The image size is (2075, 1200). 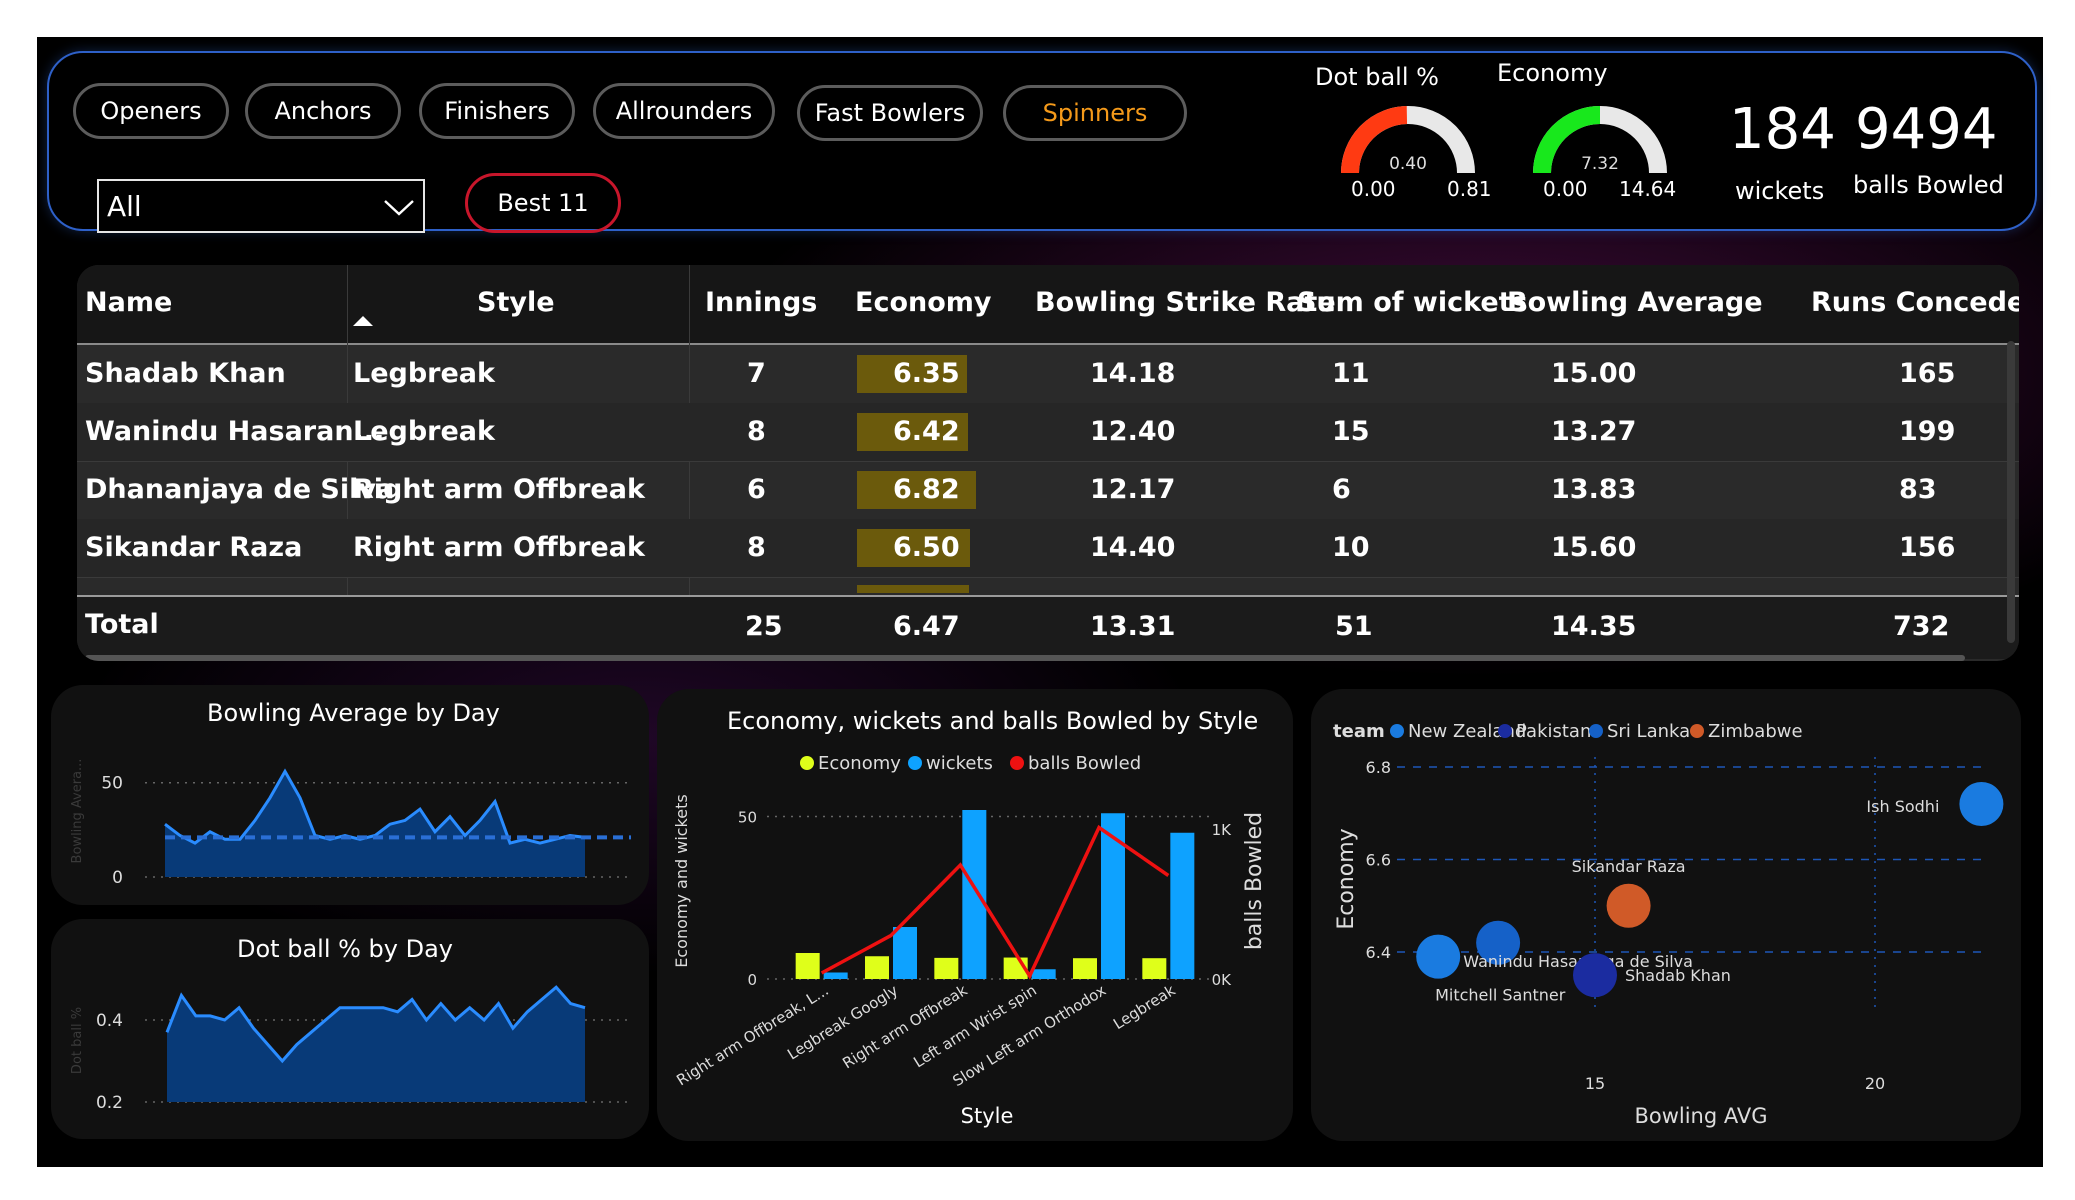 I want to click on cell-bowling-average: 13.83, so click(x=1594, y=489).